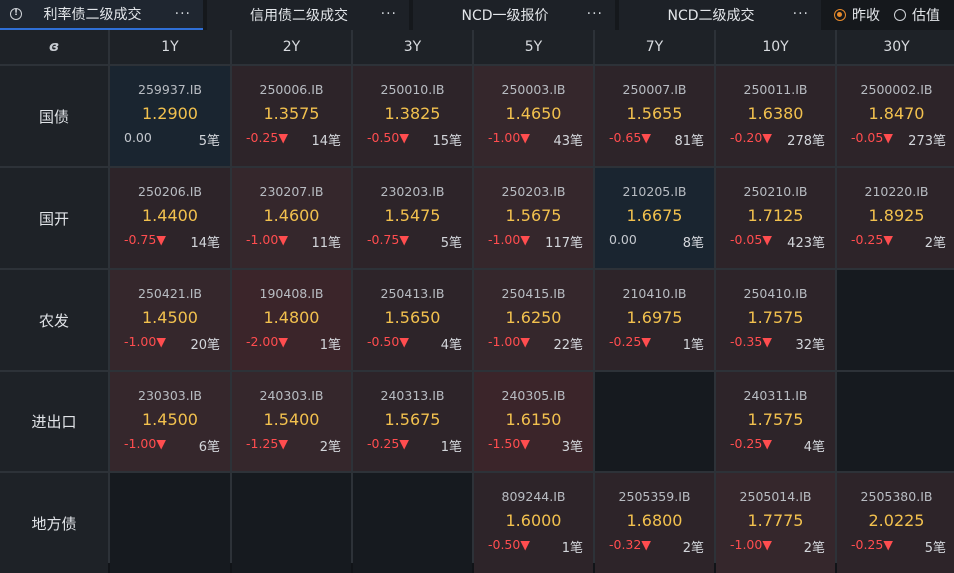  I want to click on yield-rate: 1.6975, so click(654, 317).